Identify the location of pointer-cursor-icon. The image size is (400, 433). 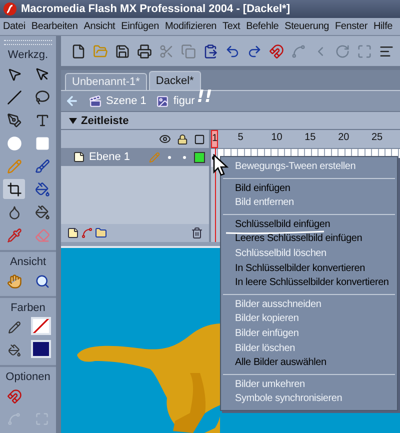
(222, 165).